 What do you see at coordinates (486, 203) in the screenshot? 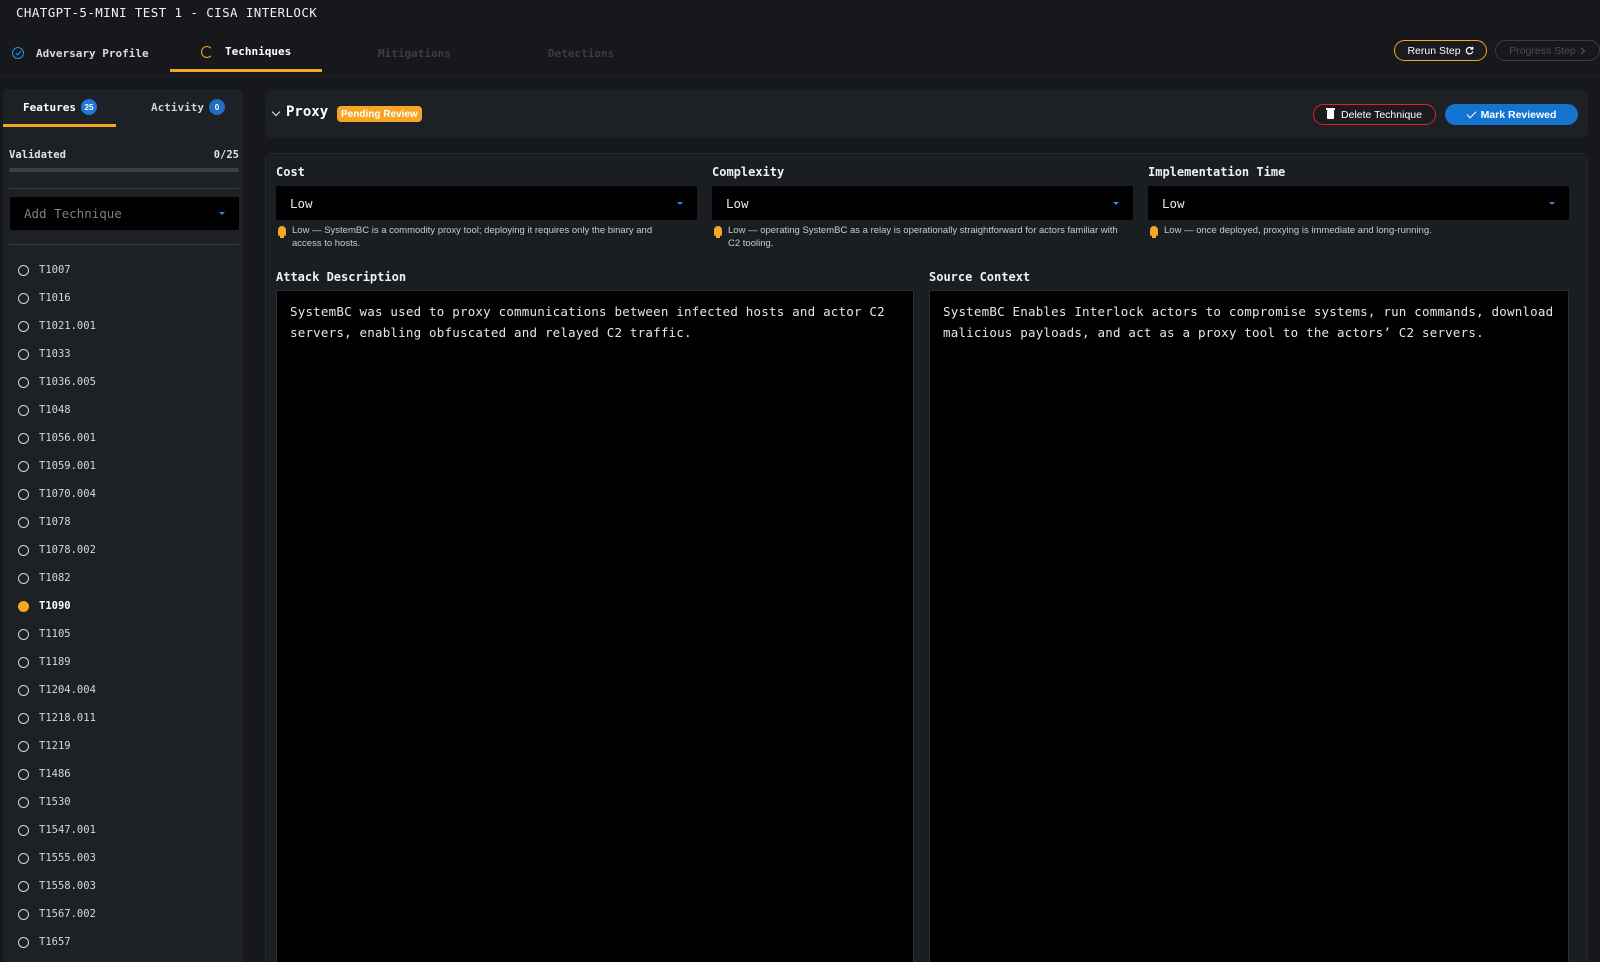
I see `cost-select: Low` at bounding box center [486, 203].